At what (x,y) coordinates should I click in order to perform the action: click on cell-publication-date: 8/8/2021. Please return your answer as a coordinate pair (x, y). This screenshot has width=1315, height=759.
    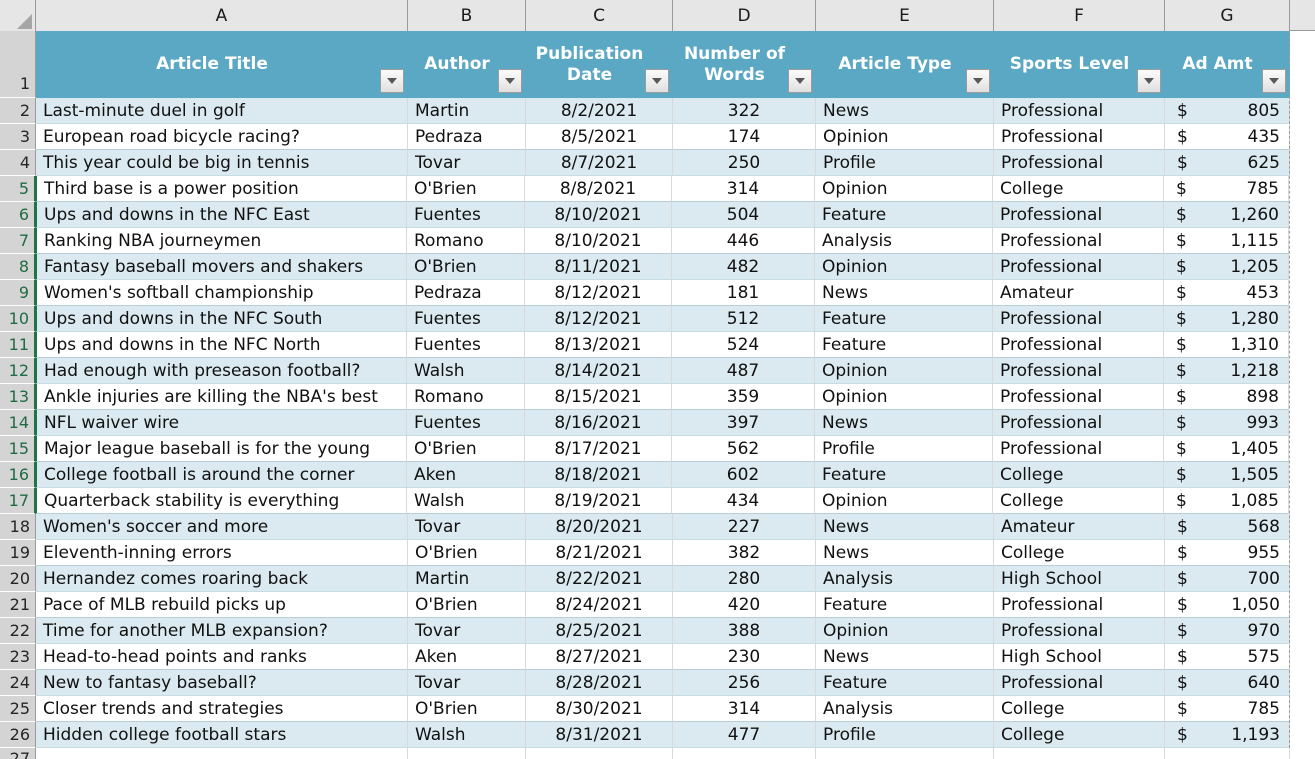
    Looking at the image, I should click on (598, 189).